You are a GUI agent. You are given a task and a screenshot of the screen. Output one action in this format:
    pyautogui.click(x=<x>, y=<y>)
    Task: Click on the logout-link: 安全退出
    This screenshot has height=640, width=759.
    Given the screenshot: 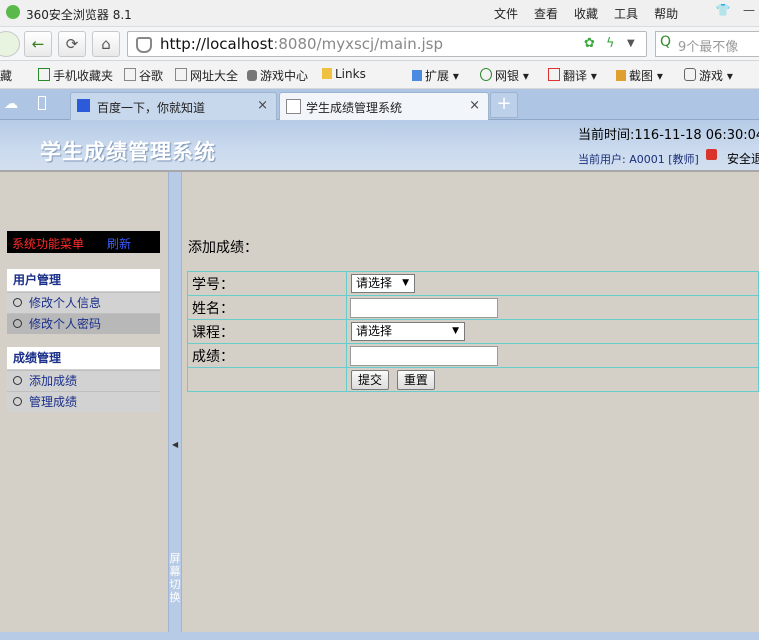 What is the action you would take?
    pyautogui.click(x=743, y=158)
    